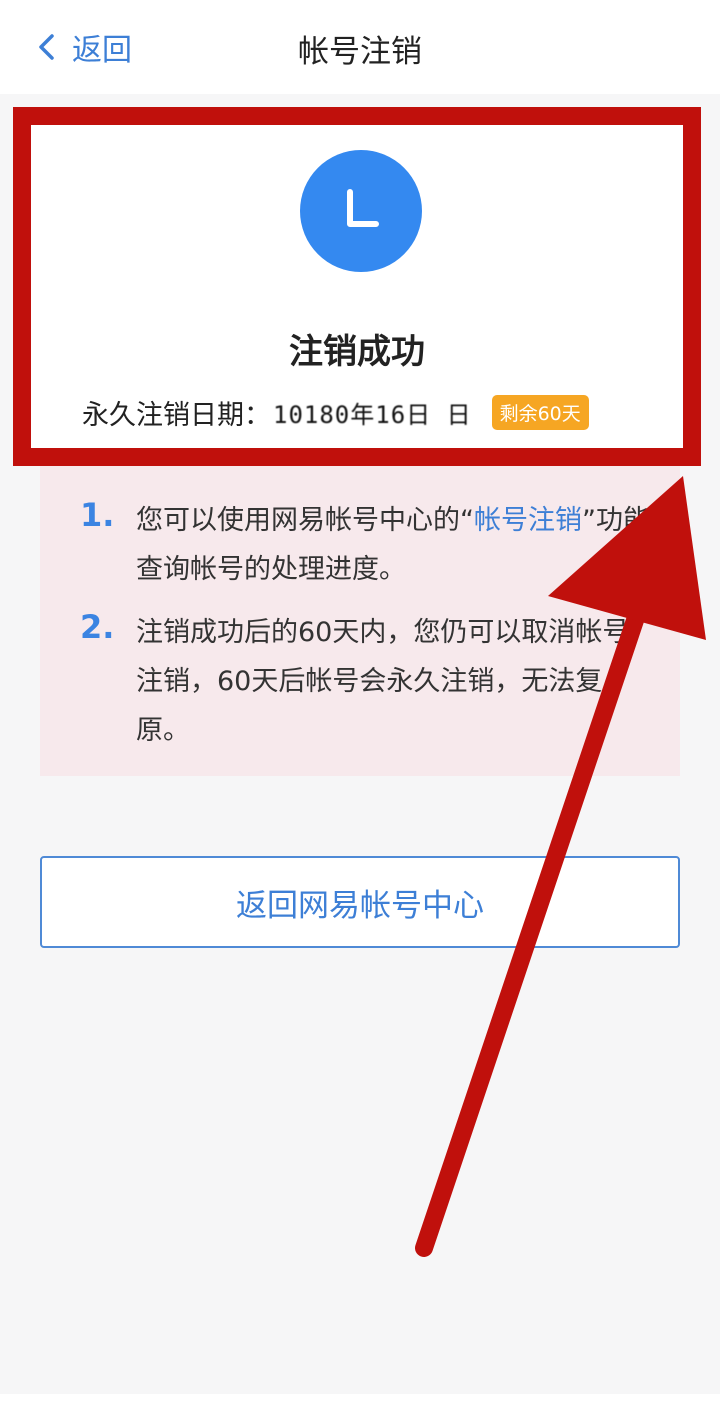  Describe the element at coordinates (360, 52) in the screenshot. I see `page-title: 帐号注销` at that location.